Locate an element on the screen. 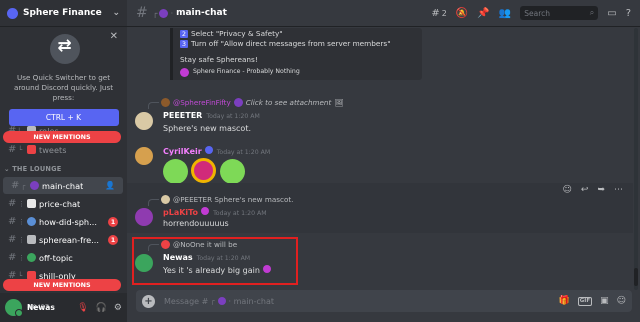 The image size is (640, 322). inbox-icon: ▭ is located at coordinates (611, 13).